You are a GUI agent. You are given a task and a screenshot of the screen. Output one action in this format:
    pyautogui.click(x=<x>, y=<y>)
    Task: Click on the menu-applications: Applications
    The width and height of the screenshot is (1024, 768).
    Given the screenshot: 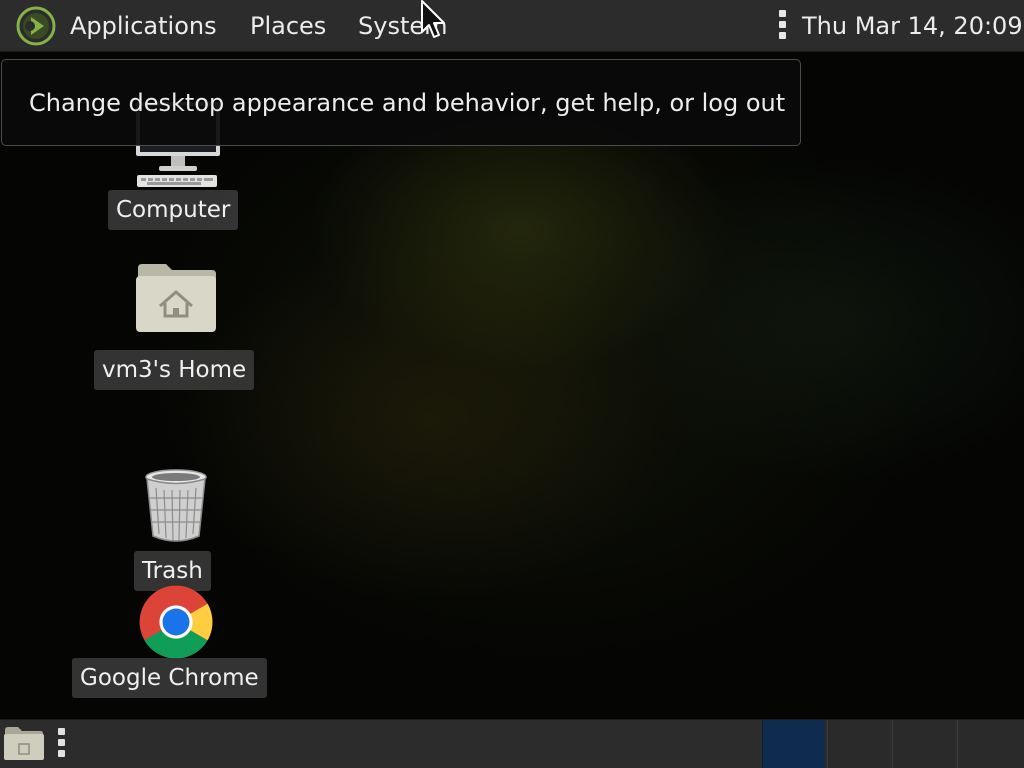 What is the action you would take?
    pyautogui.click(x=143, y=26)
    